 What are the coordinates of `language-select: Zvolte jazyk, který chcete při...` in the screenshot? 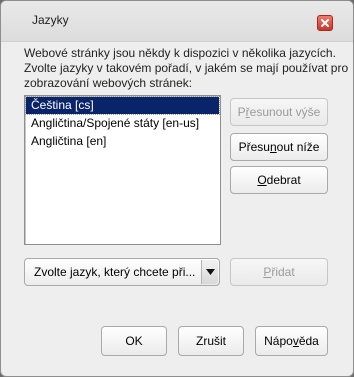 It's located at (122, 272).